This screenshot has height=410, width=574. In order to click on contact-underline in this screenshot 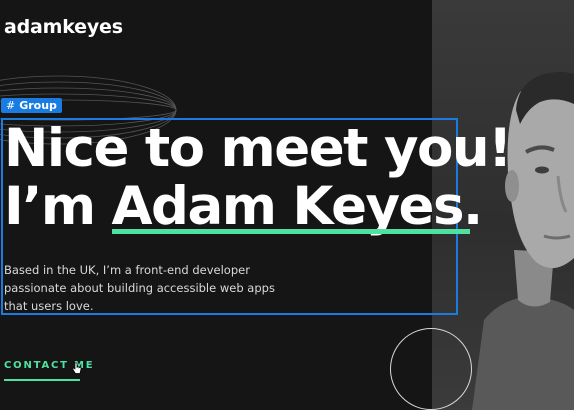, I will do `click(42, 380)`.